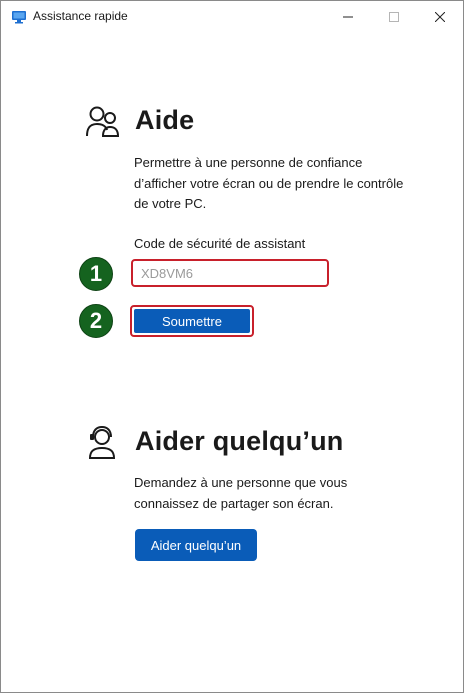 This screenshot has width=464, height=693. I want to click on step-badge-2: 2, so click(96, 321).